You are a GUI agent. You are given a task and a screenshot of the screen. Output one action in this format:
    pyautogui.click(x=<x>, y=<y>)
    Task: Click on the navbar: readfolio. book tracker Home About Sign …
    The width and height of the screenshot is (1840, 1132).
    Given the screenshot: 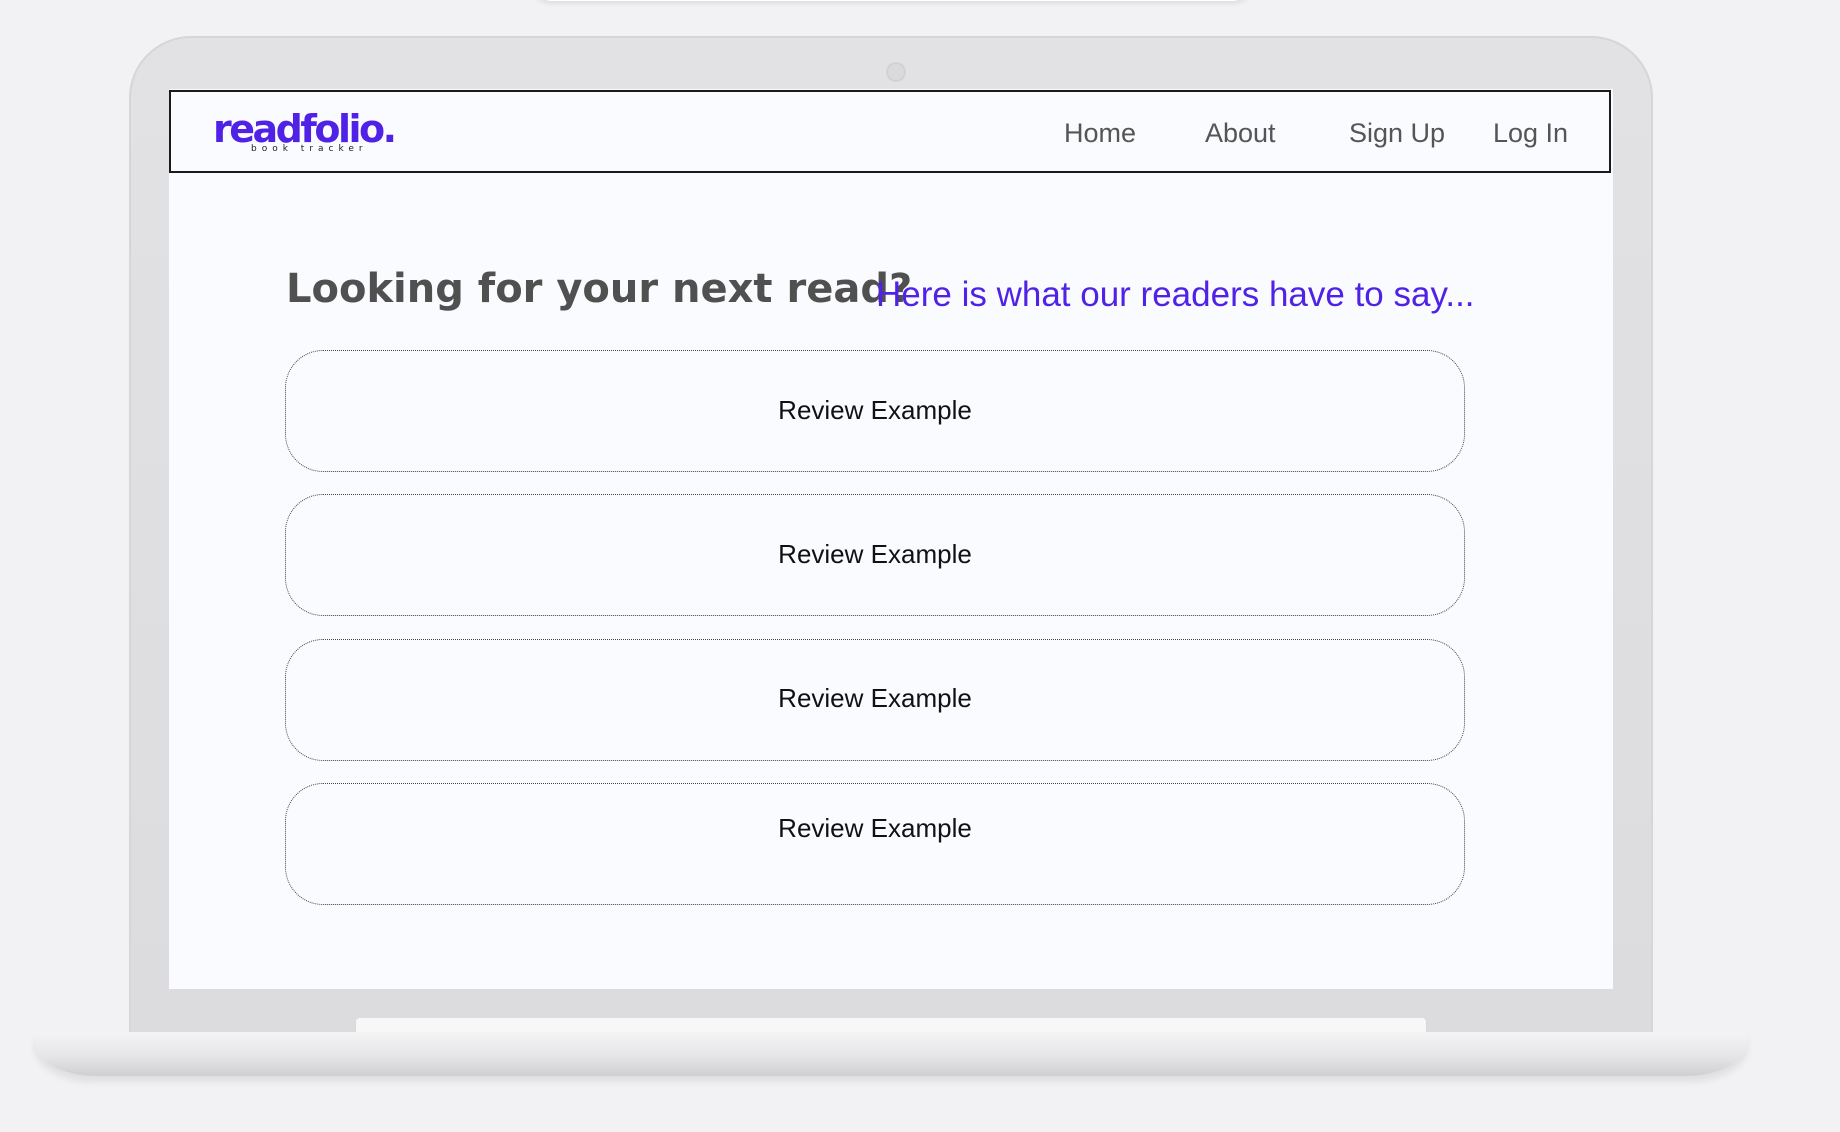 What is the action you would take?
    pyautogui.click(x=890, y=131)
    